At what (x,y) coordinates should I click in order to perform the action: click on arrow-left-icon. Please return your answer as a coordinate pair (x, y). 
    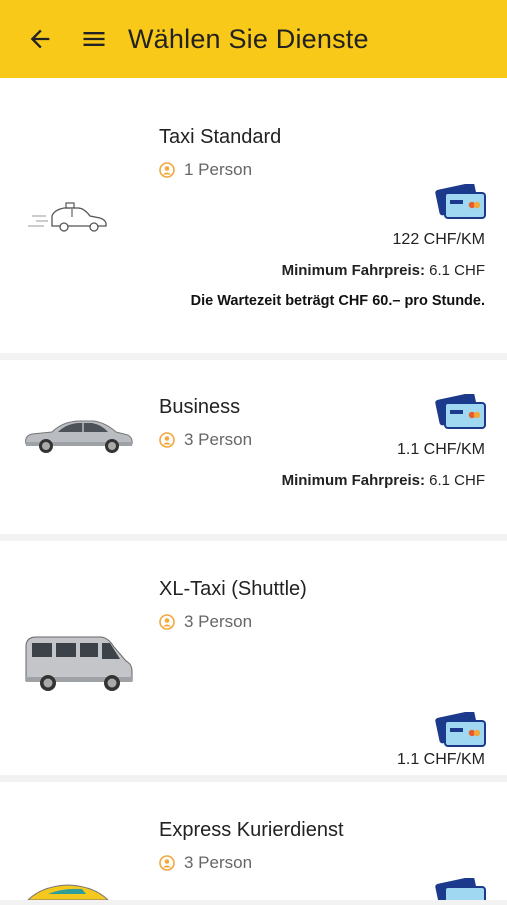
    Looking at the image, I should click on (40, 39).